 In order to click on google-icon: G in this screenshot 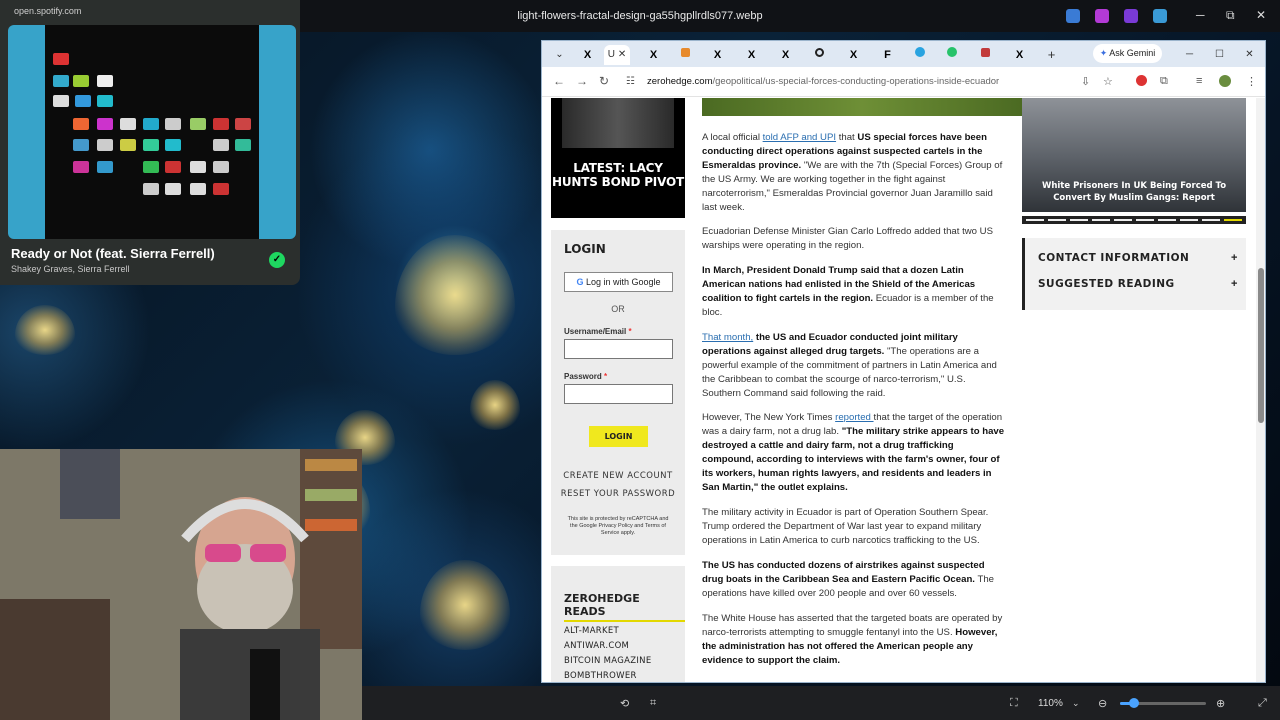, I will do `click(580, 282)`.